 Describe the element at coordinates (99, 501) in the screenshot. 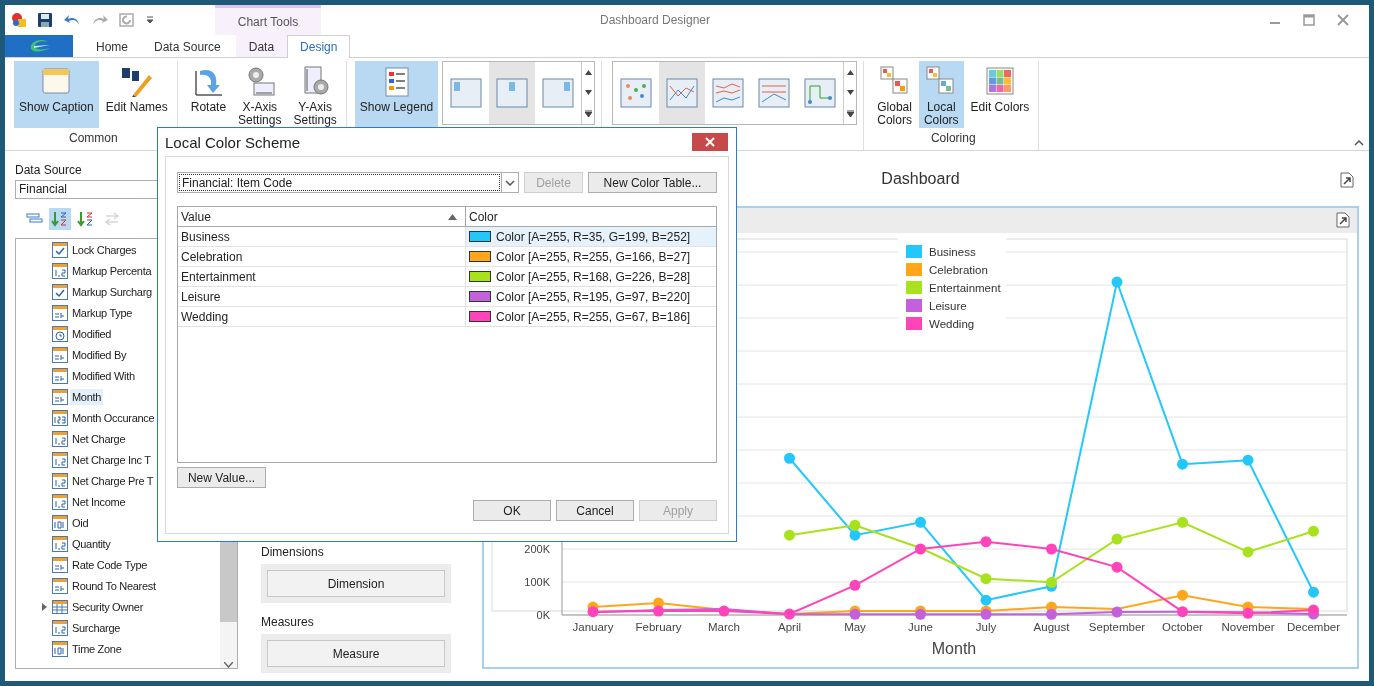

I see `field-item: Net Income` at that location.